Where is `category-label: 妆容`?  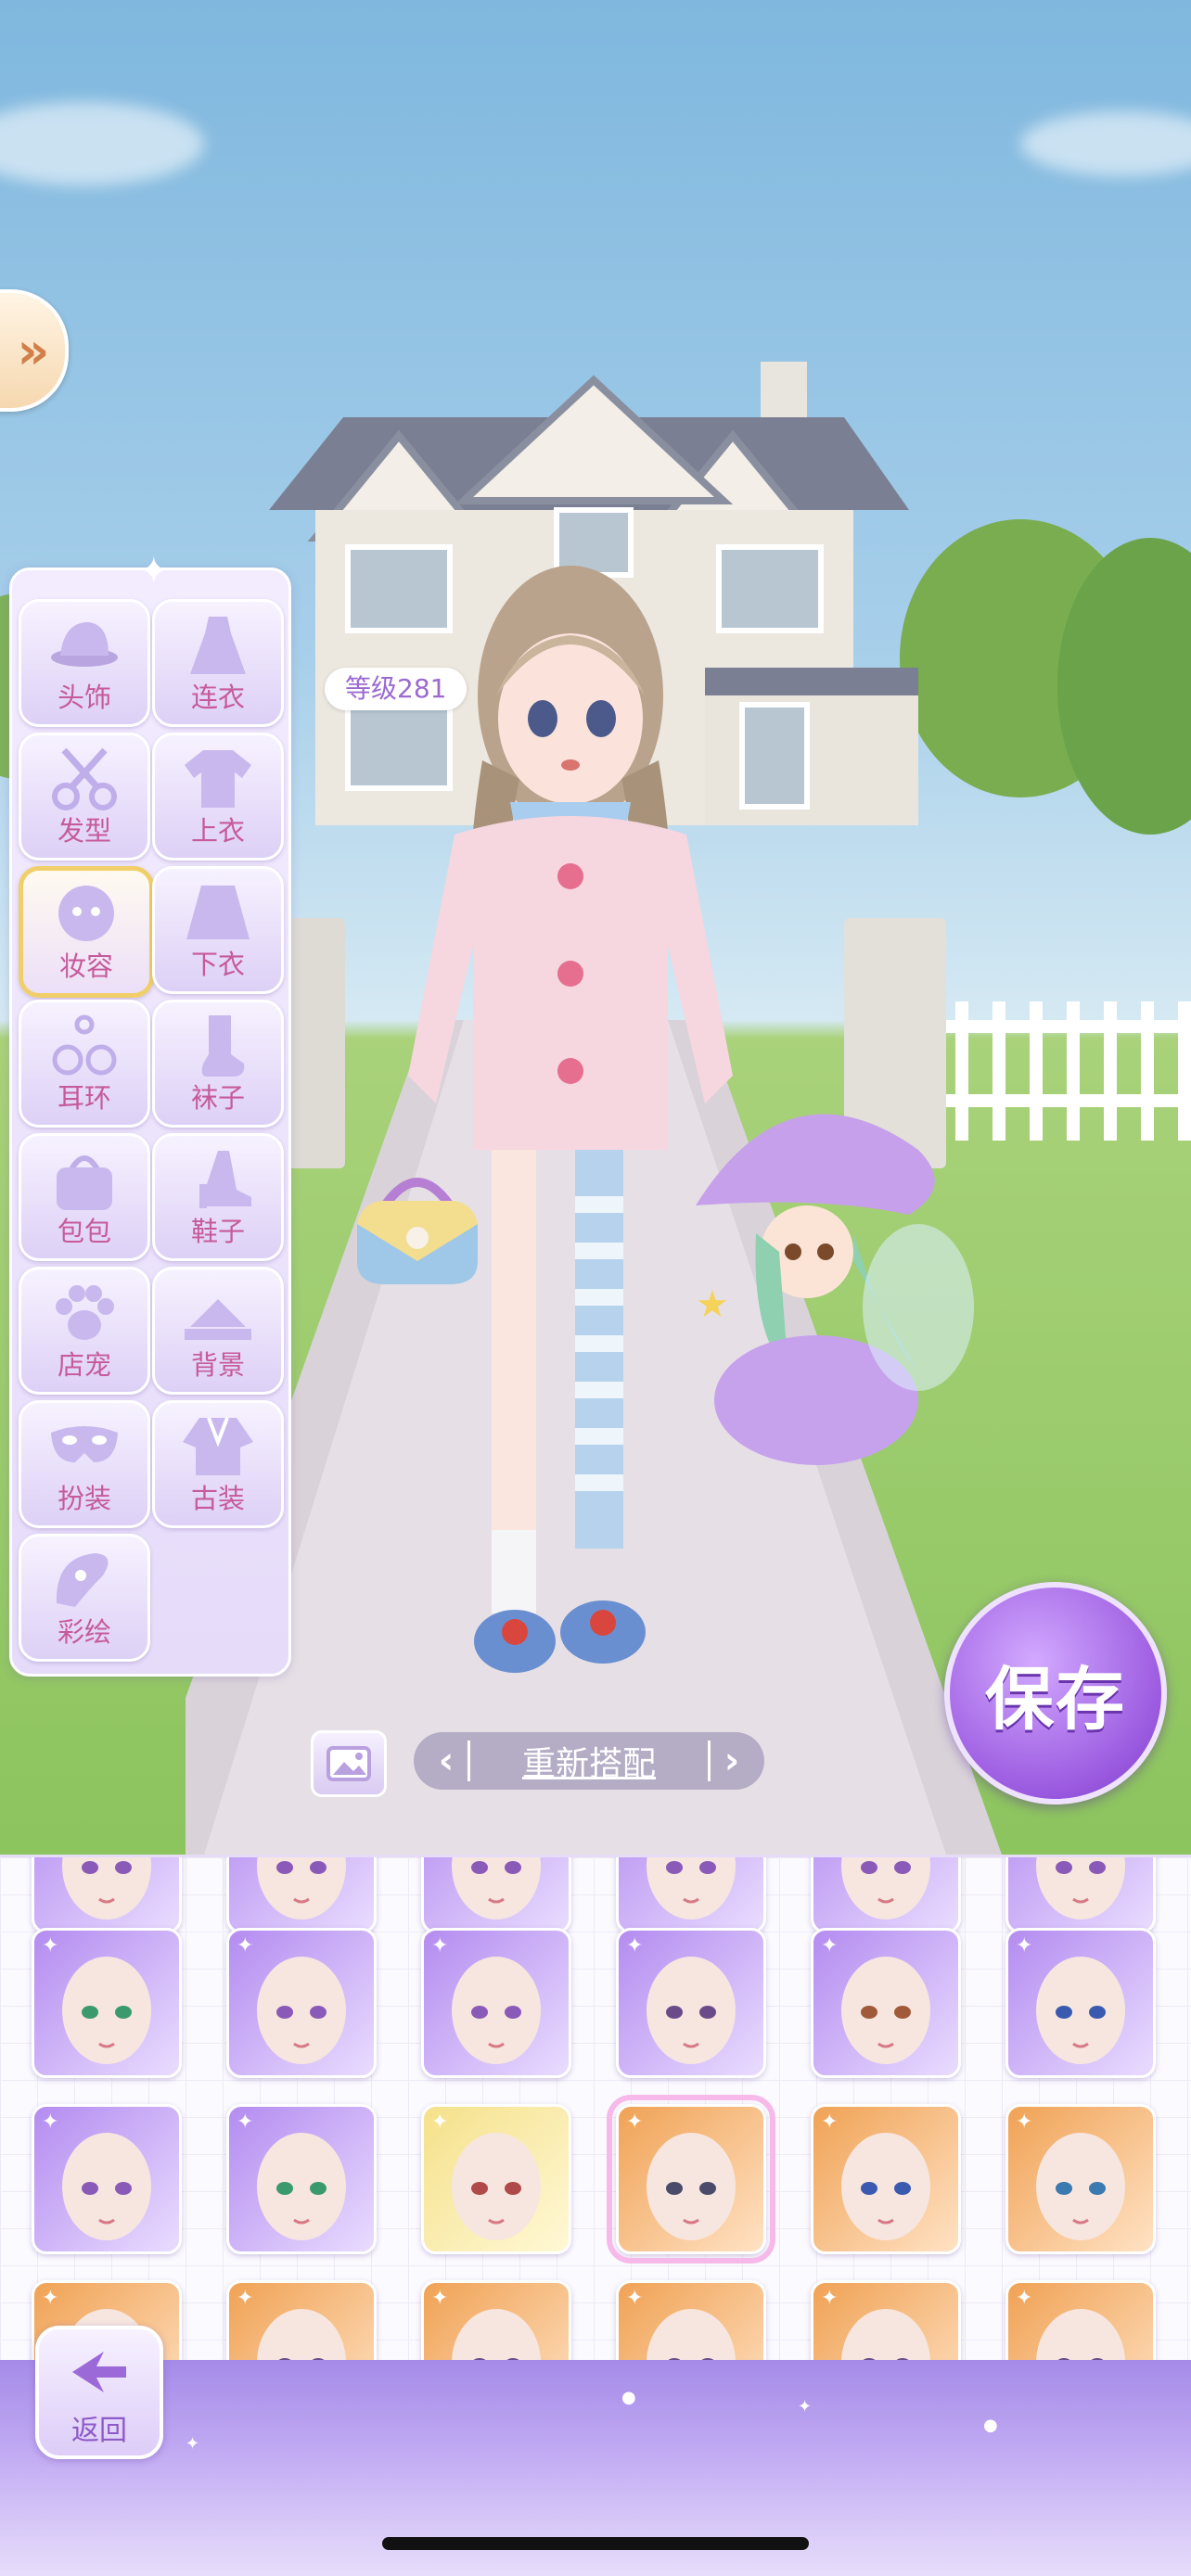 category-label: 妆容 is located at coordinates (85, 966).